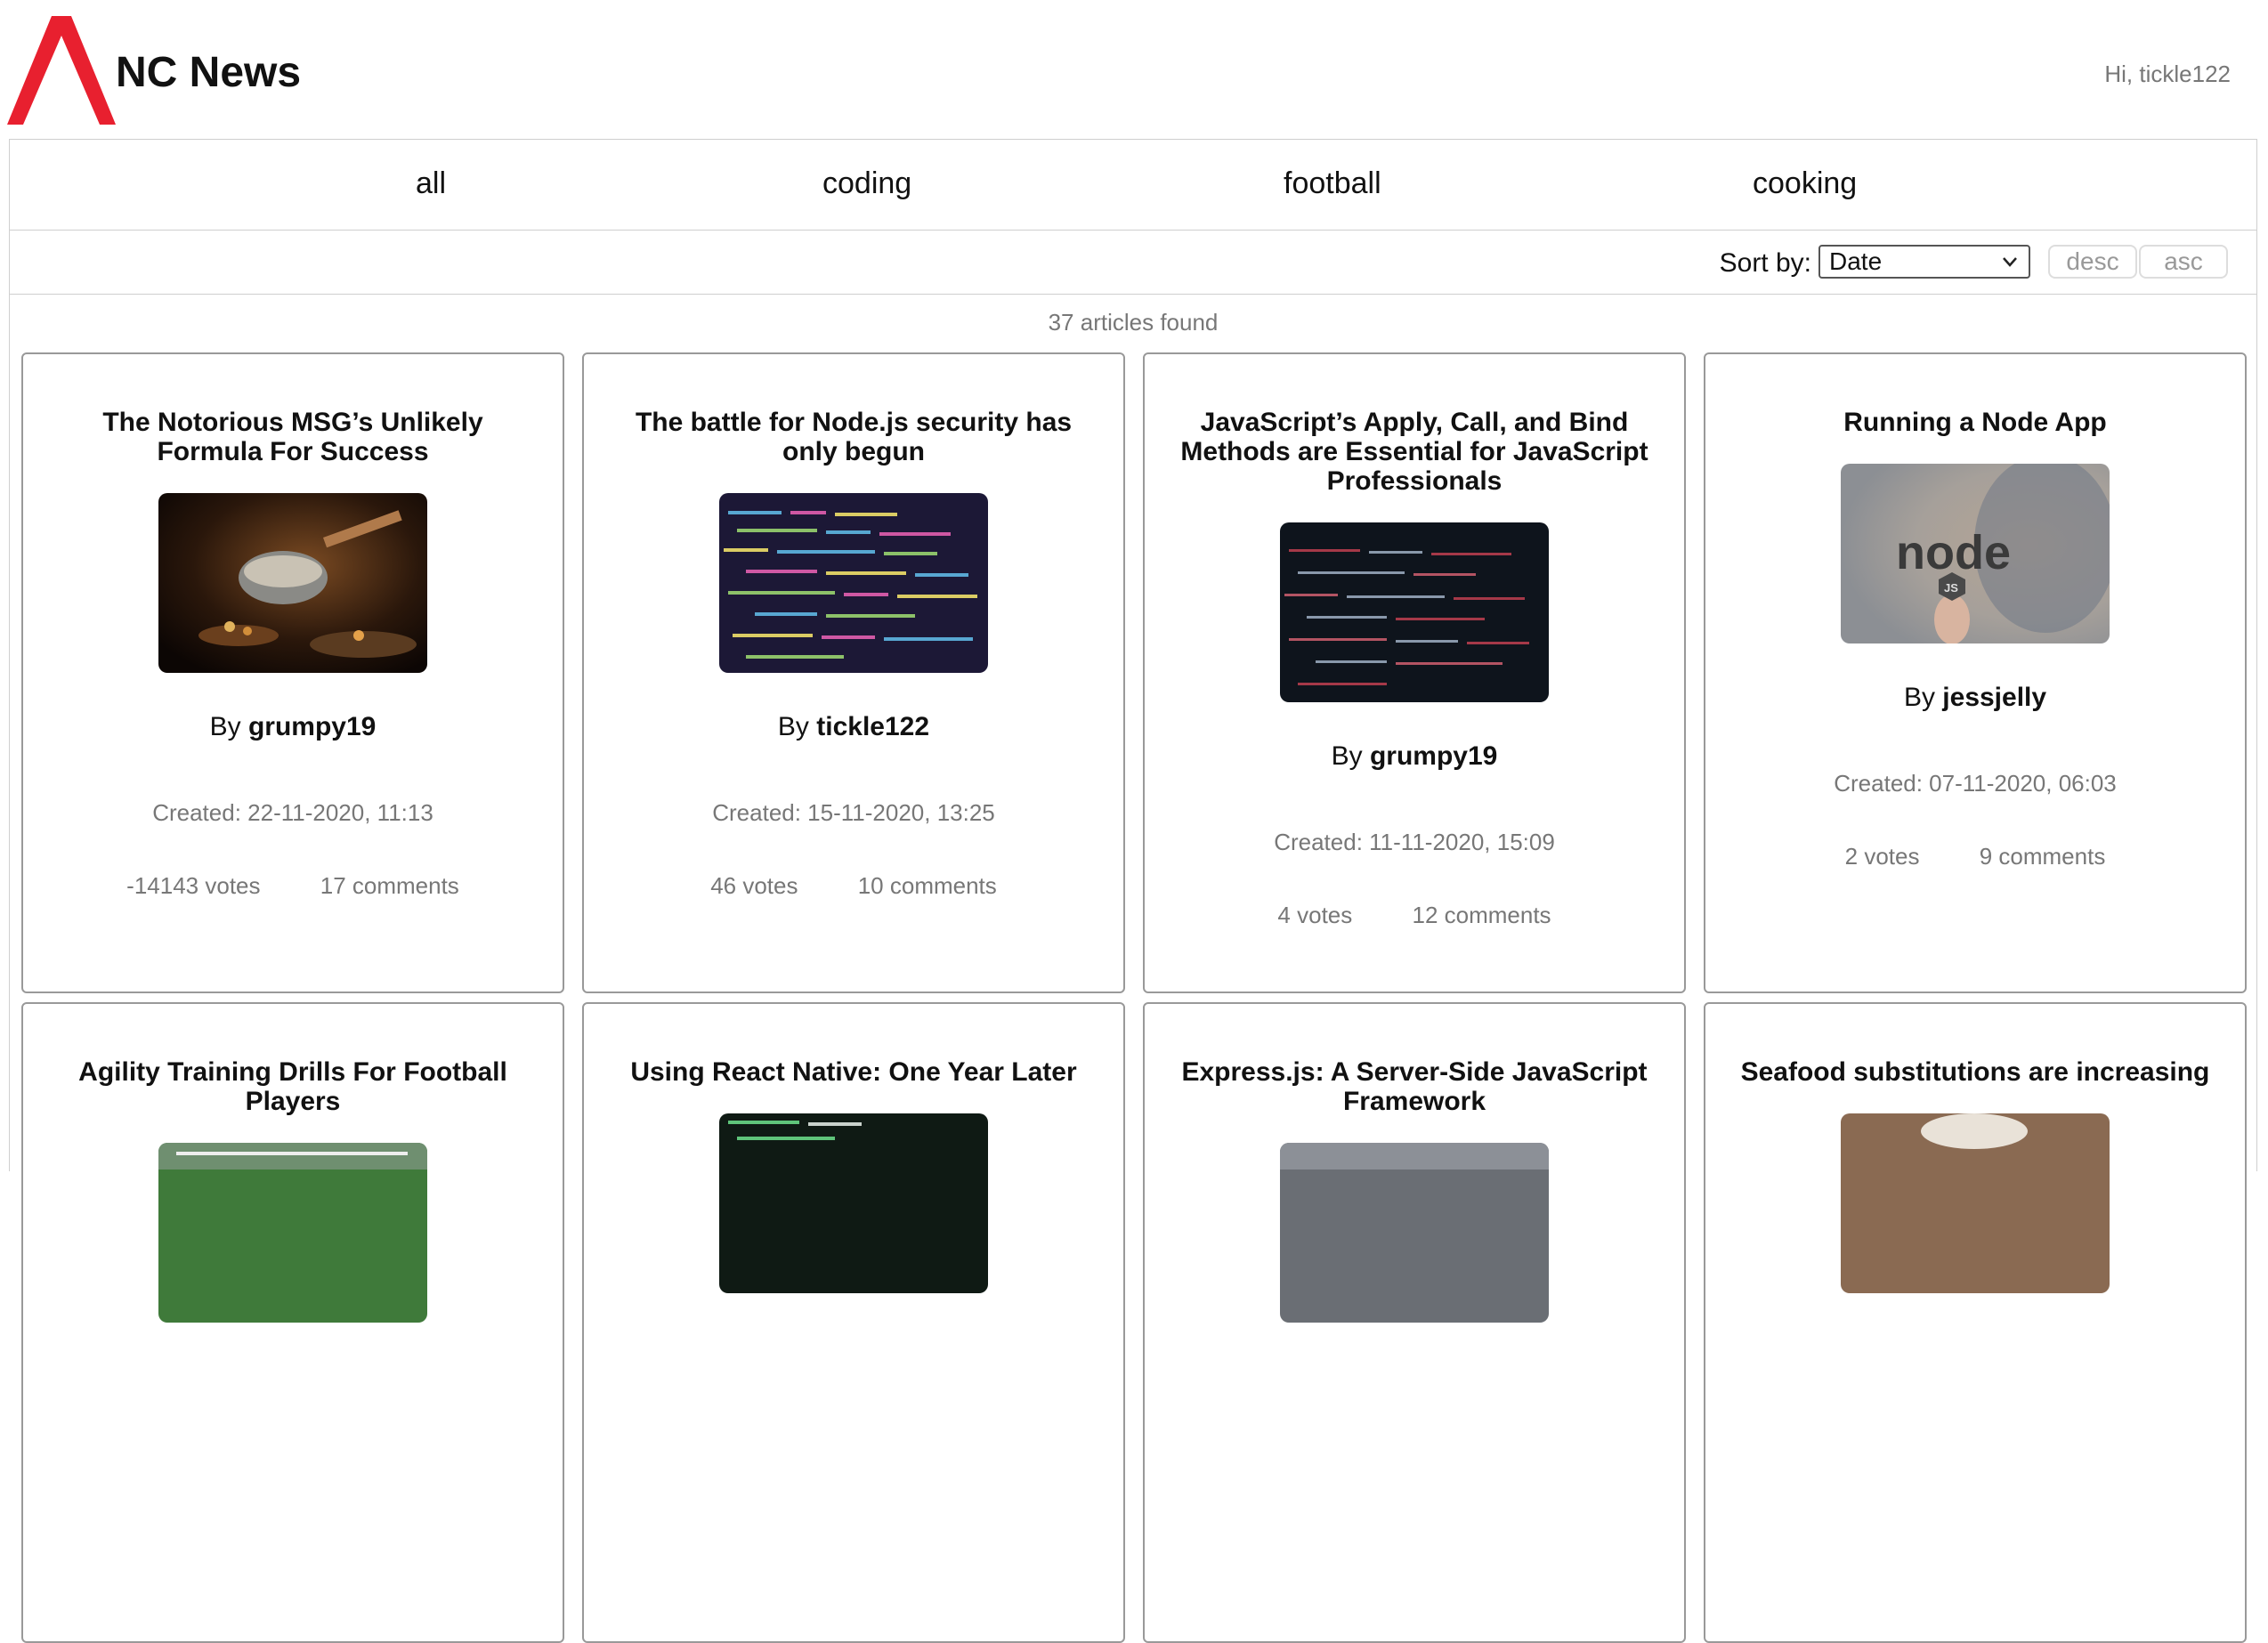 This screenshot has width=2268, height=1643. Describe the element at coordinates (1133, 323) in the screenshot. I see `articles-count: 37 articles found` at that location.